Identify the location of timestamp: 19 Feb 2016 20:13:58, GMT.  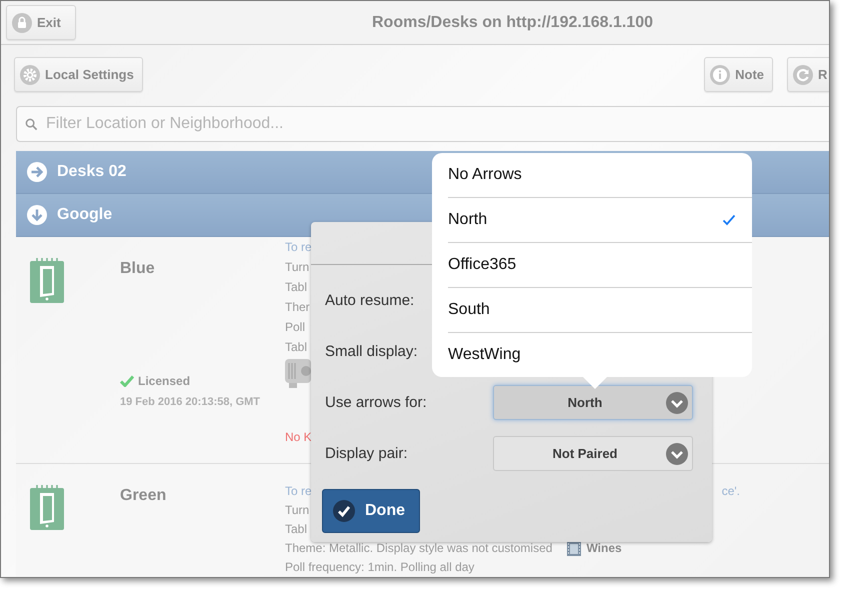
(191, 402).